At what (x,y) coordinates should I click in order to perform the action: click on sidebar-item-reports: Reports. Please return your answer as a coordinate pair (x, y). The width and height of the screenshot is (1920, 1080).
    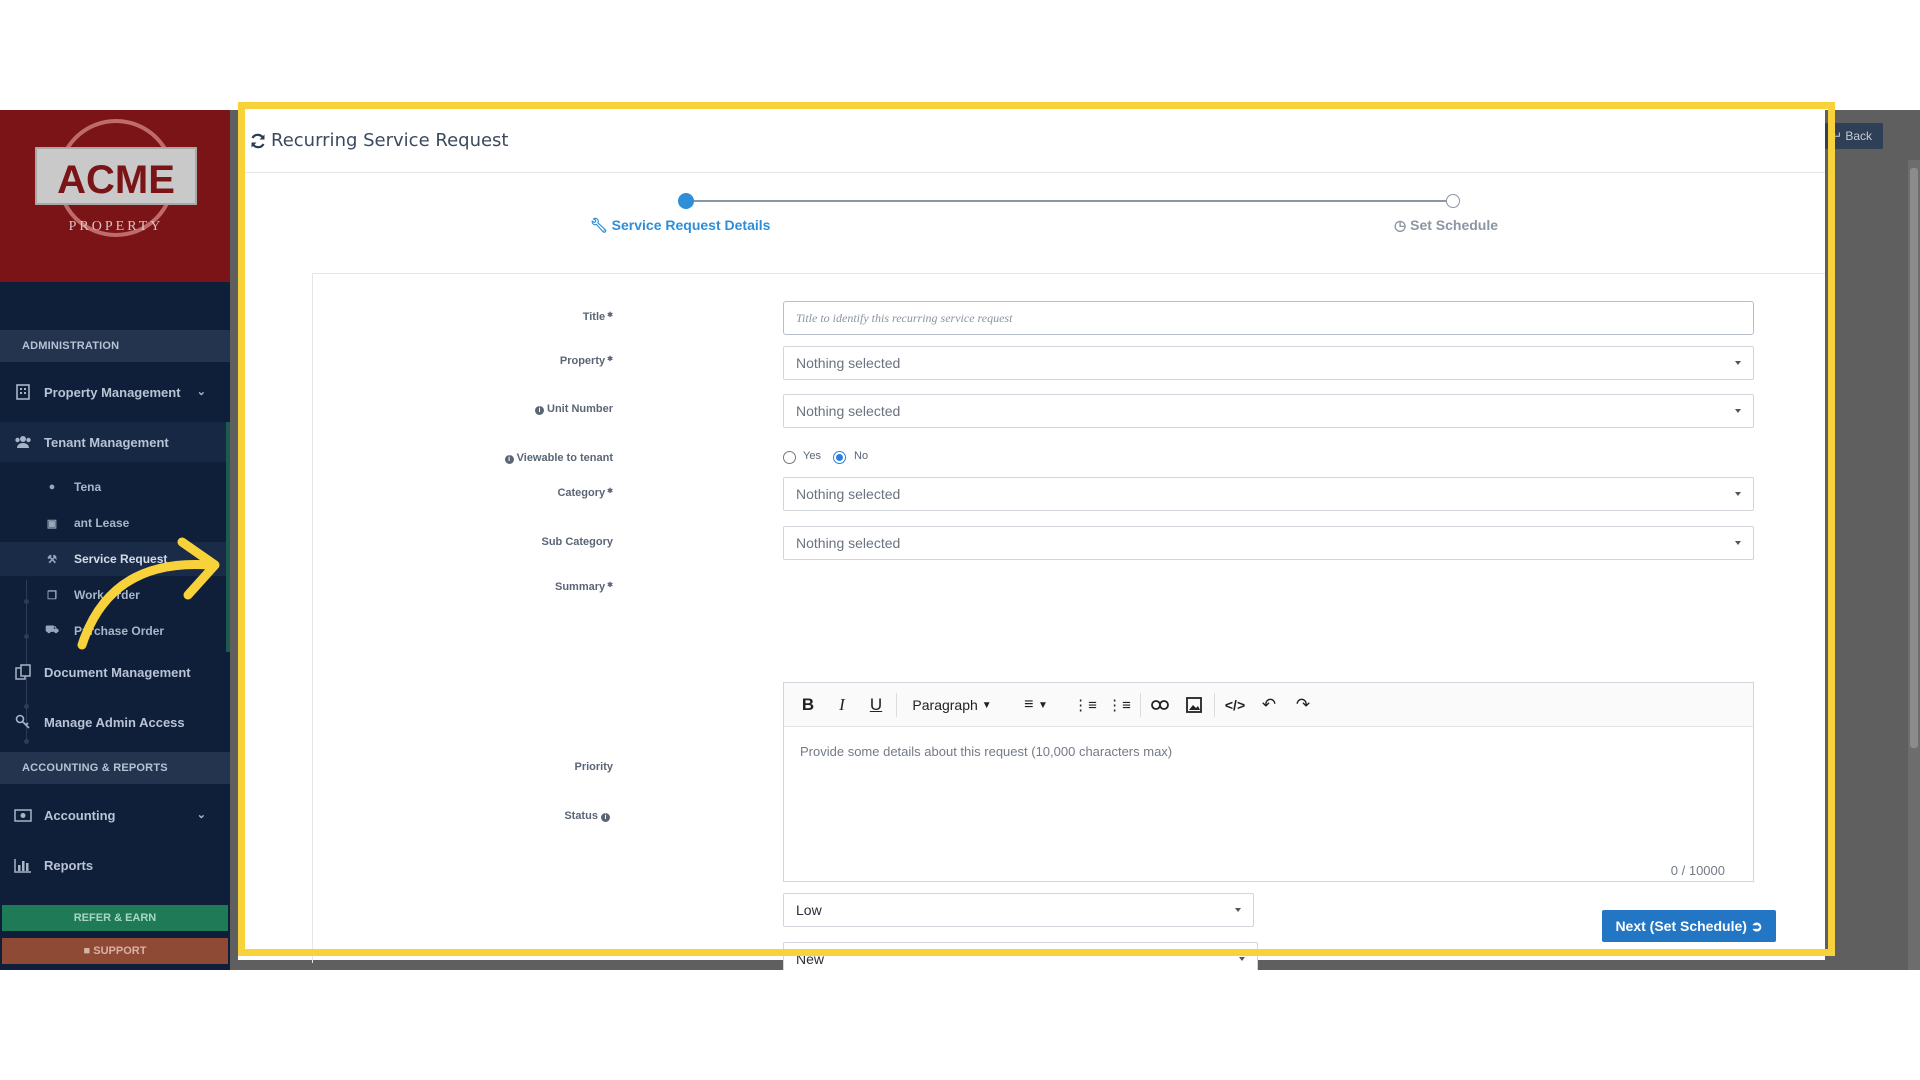
    Looking at the image, I should click on (115, 865).